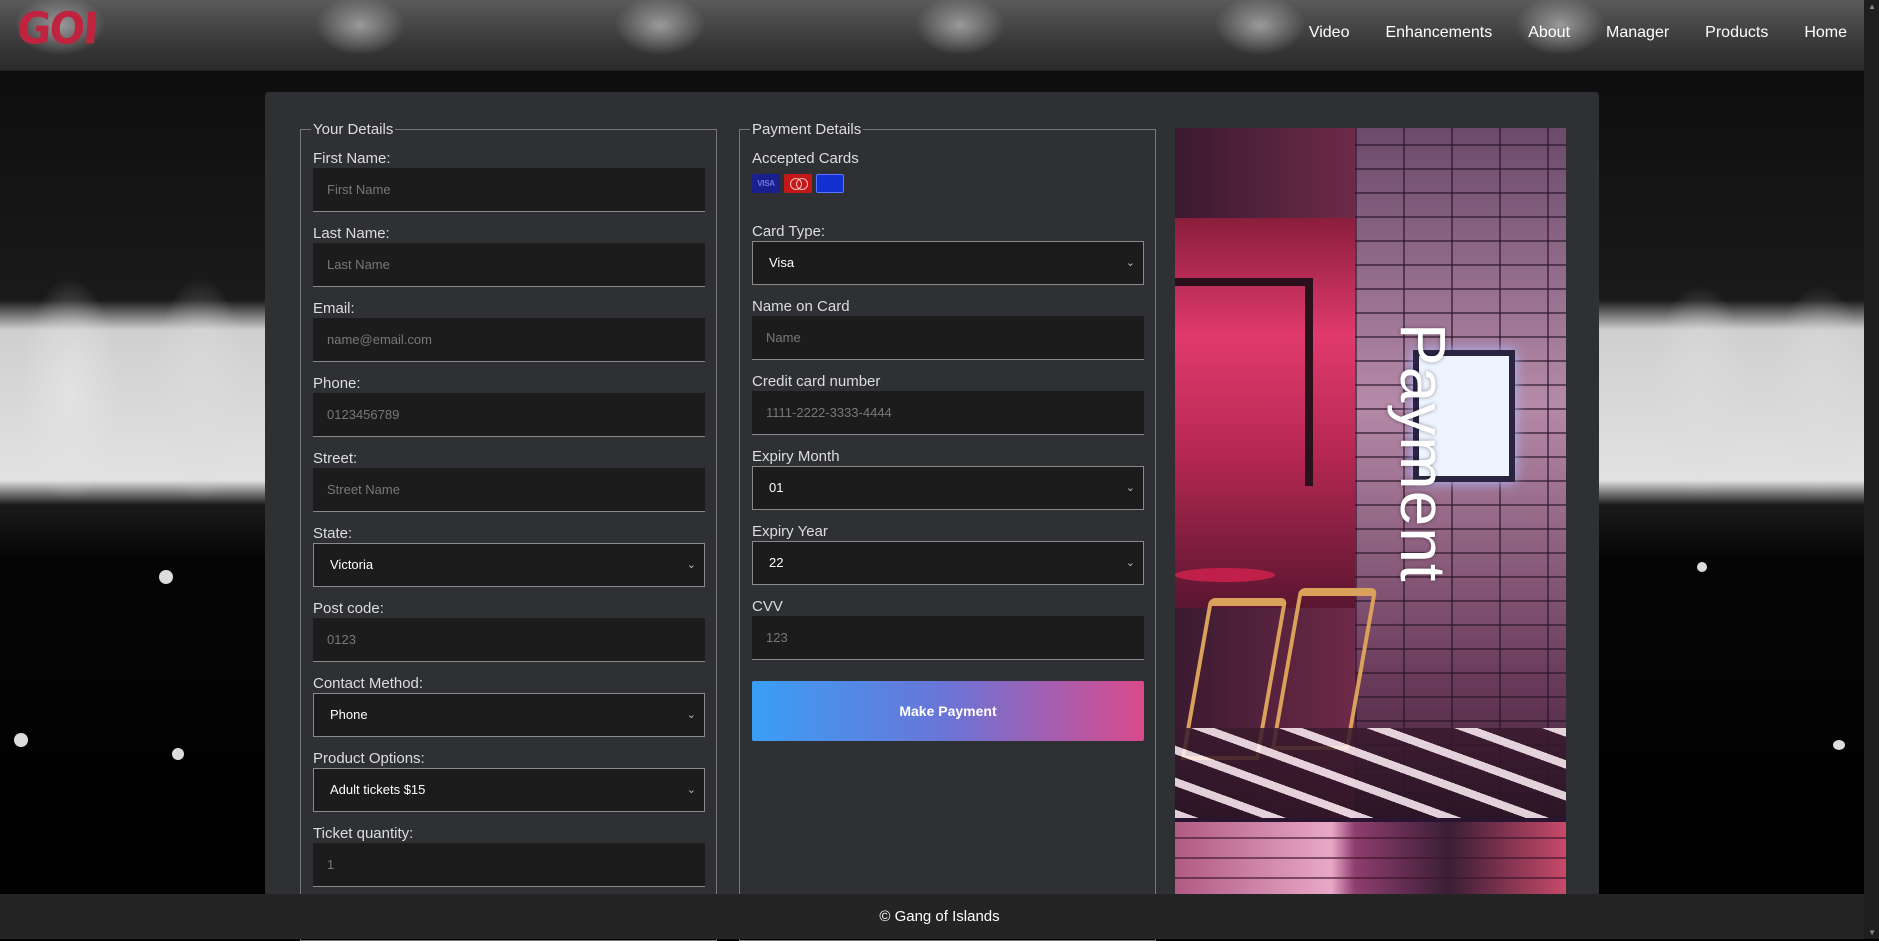  Describe the element at coordinates (1370, 773) in the screenshot. I see `tiled-floor` at that location.